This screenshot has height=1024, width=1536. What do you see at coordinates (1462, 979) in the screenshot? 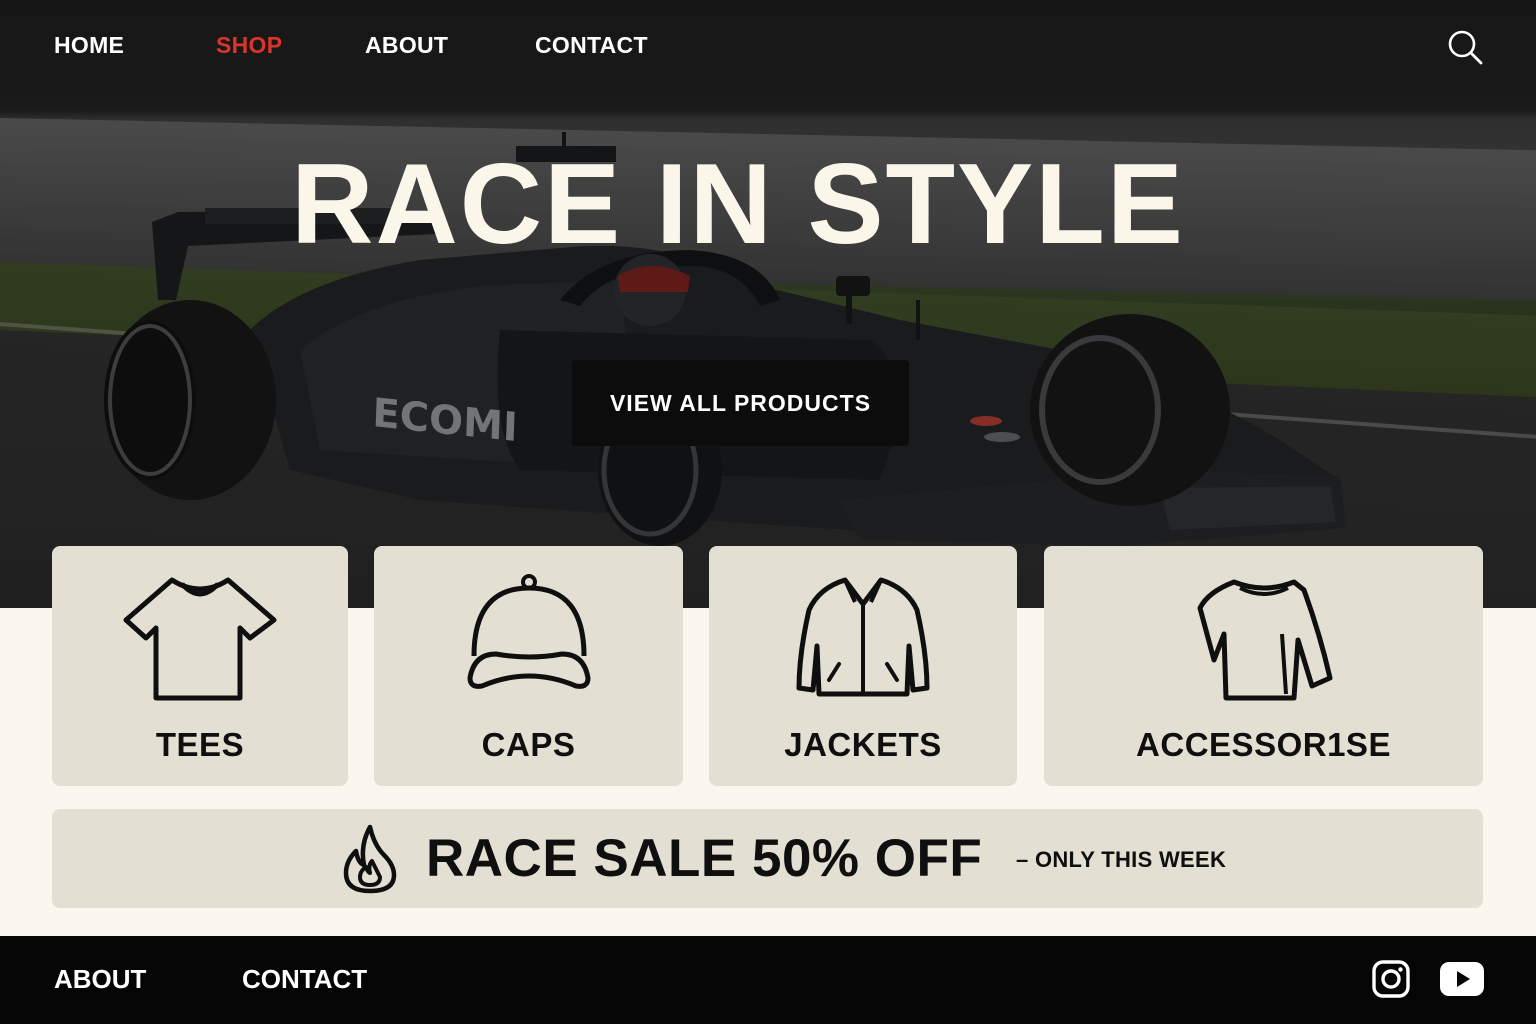
I see `youtube-icon` at bounding box center [1462, 979].